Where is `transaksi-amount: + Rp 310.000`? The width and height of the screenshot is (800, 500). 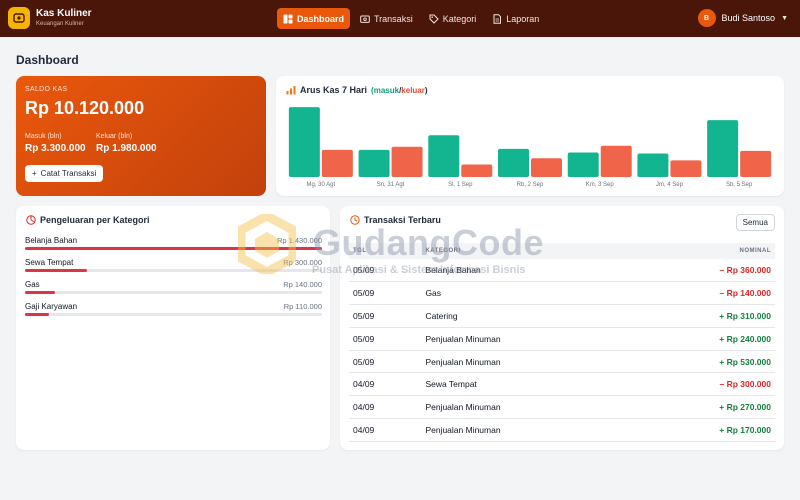
transaksi-amount: + Rp 310.000 is located at coordinates (701, 316).